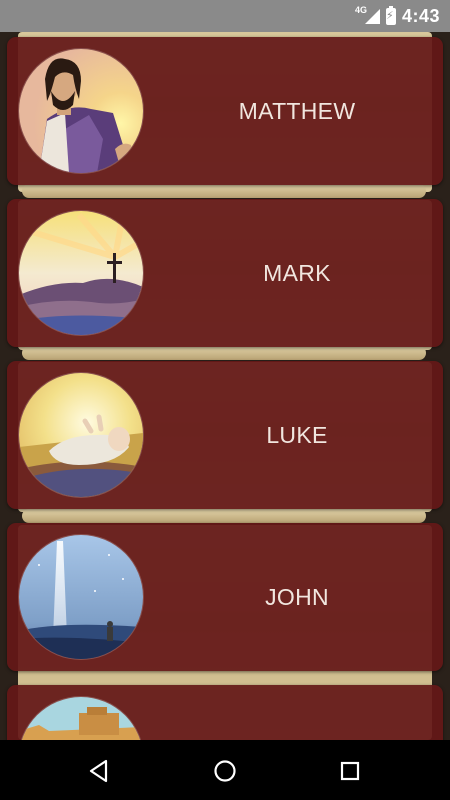  I want to click on home-icon, so click(225, 771).